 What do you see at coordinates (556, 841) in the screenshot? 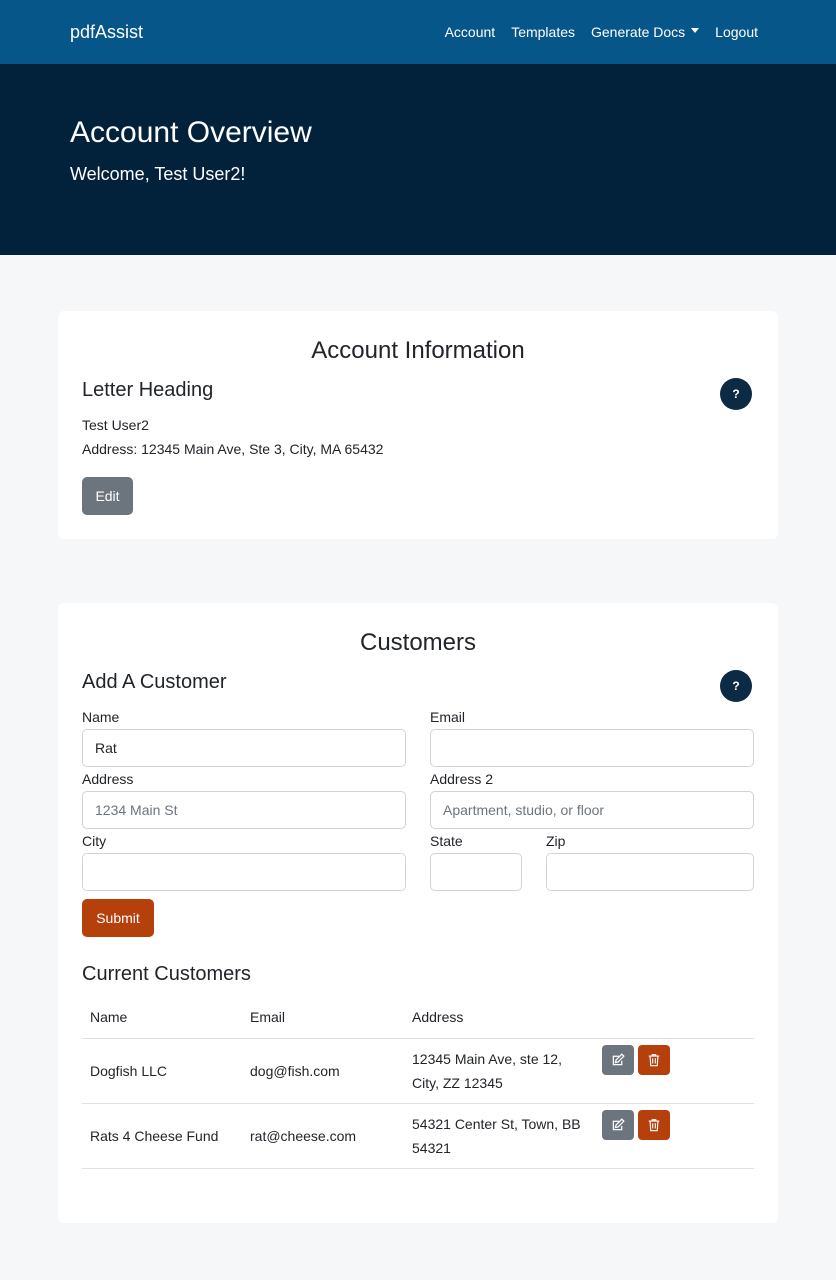
I see `zip-label: Zip` at bounding box center [556, 841].